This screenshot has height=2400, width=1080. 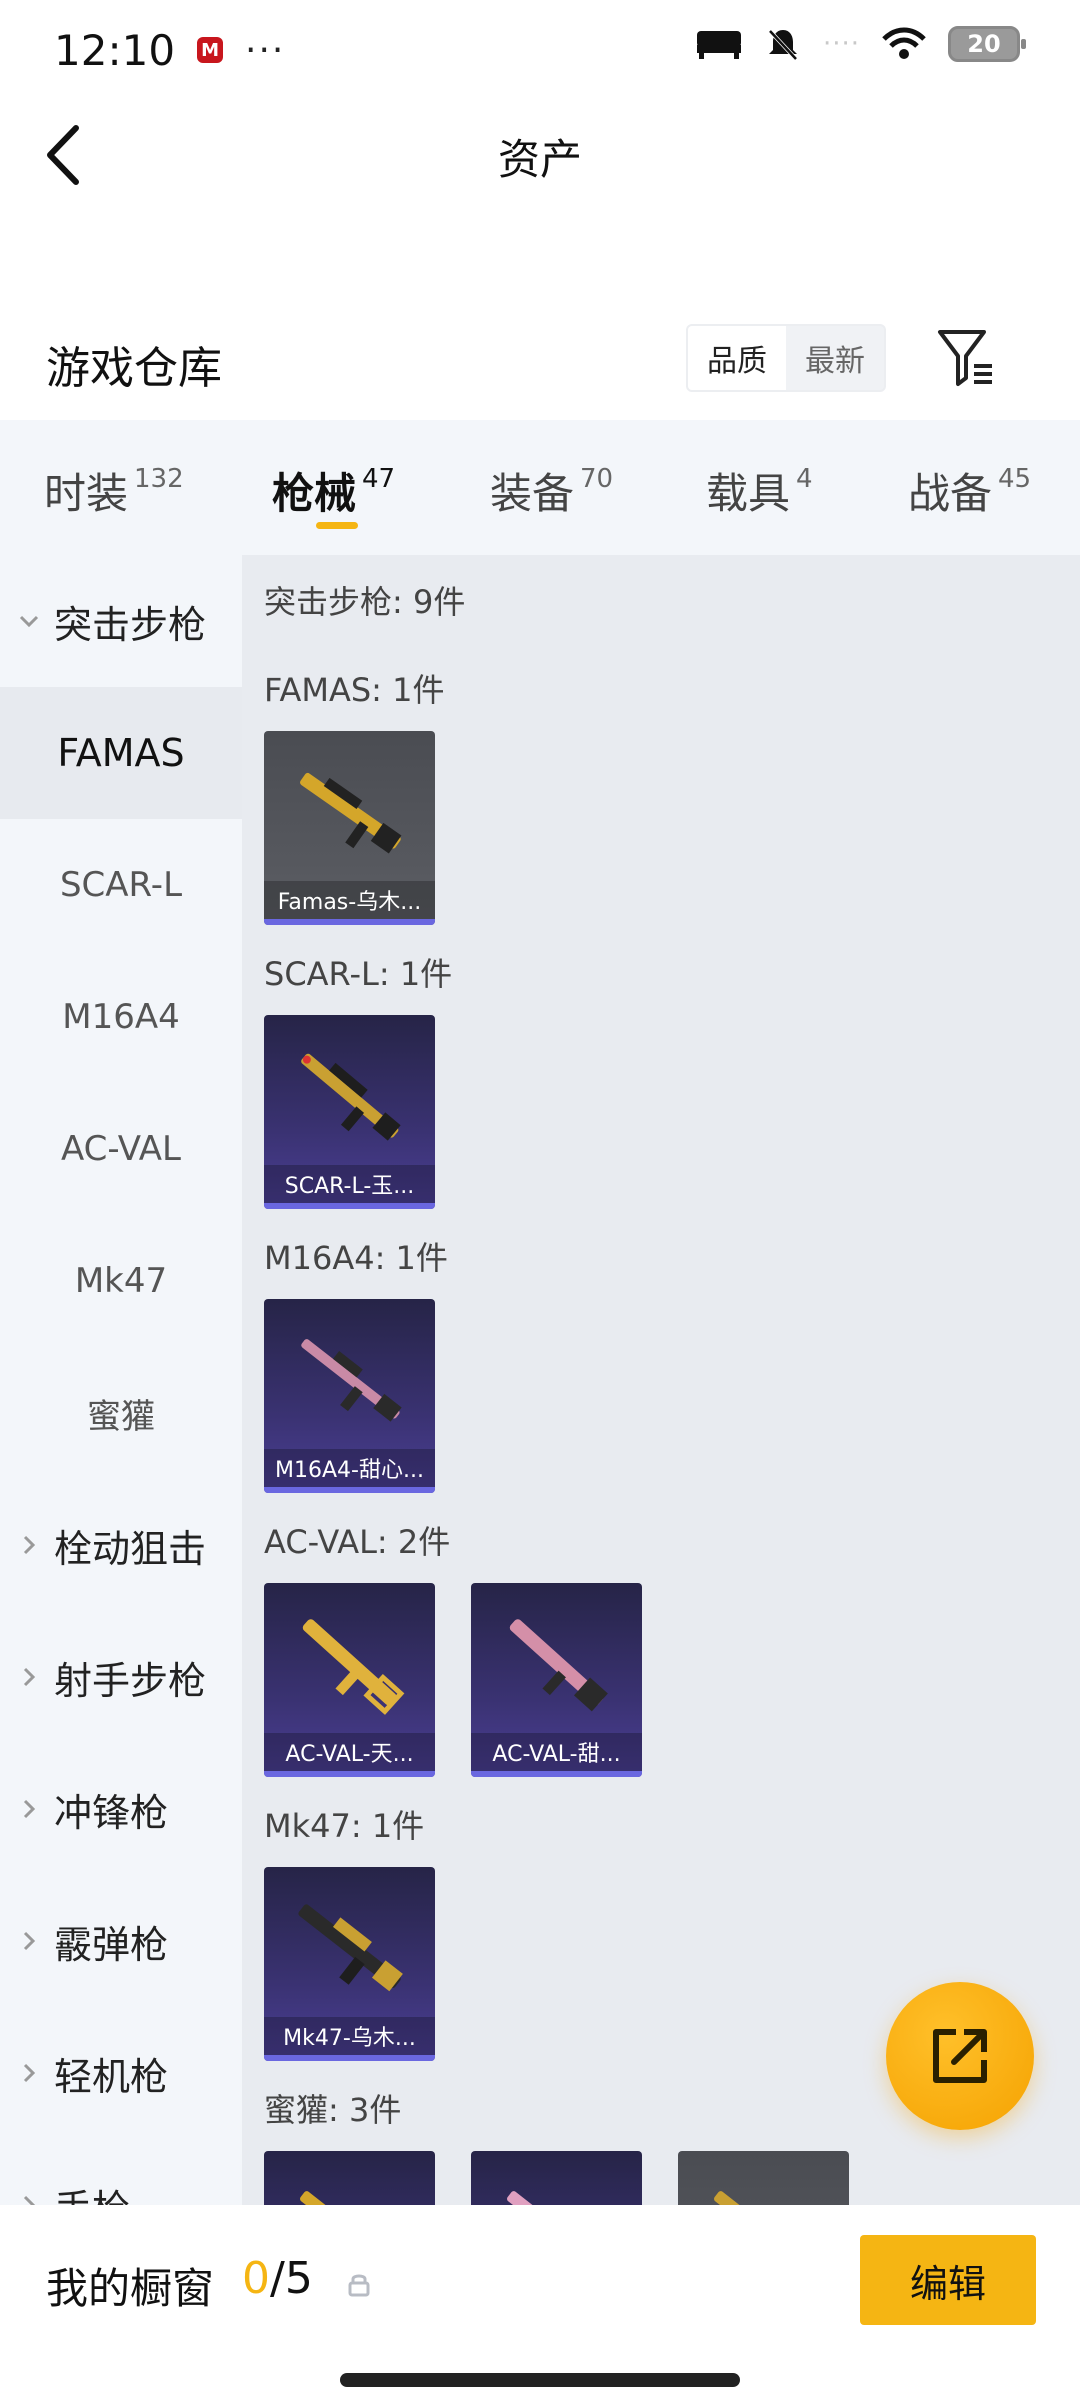 What do you see at coordinates (121, 1017) in the screenshot?
I see `sidebar-item-m16a4: M16A4` at bounding box center [121, 1017].